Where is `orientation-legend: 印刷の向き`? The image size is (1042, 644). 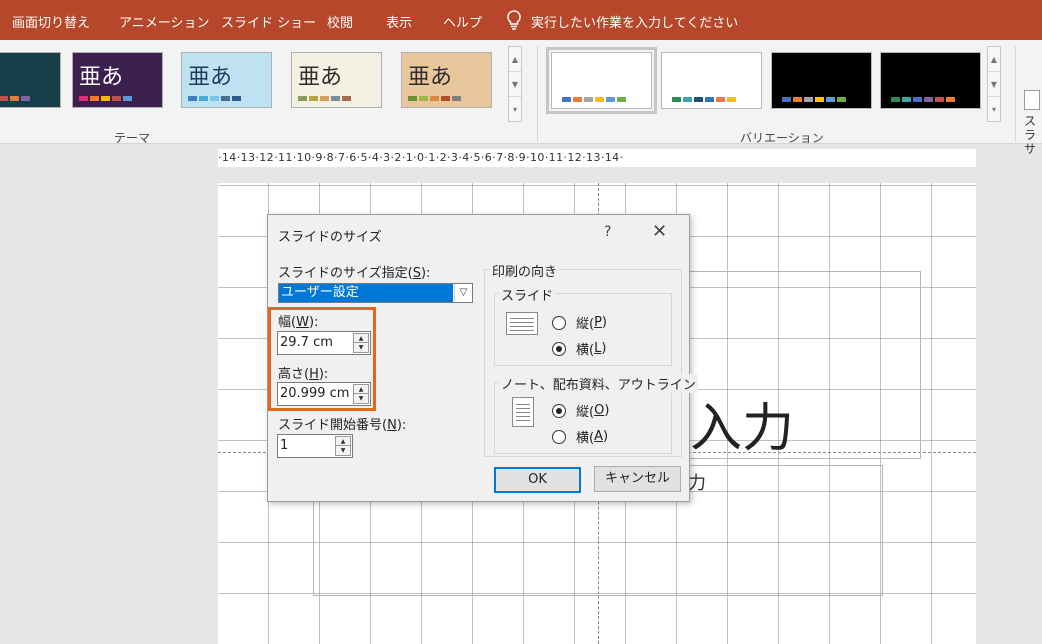 orientation-legend: 印刷の向き is located at coordinates (525, 270).